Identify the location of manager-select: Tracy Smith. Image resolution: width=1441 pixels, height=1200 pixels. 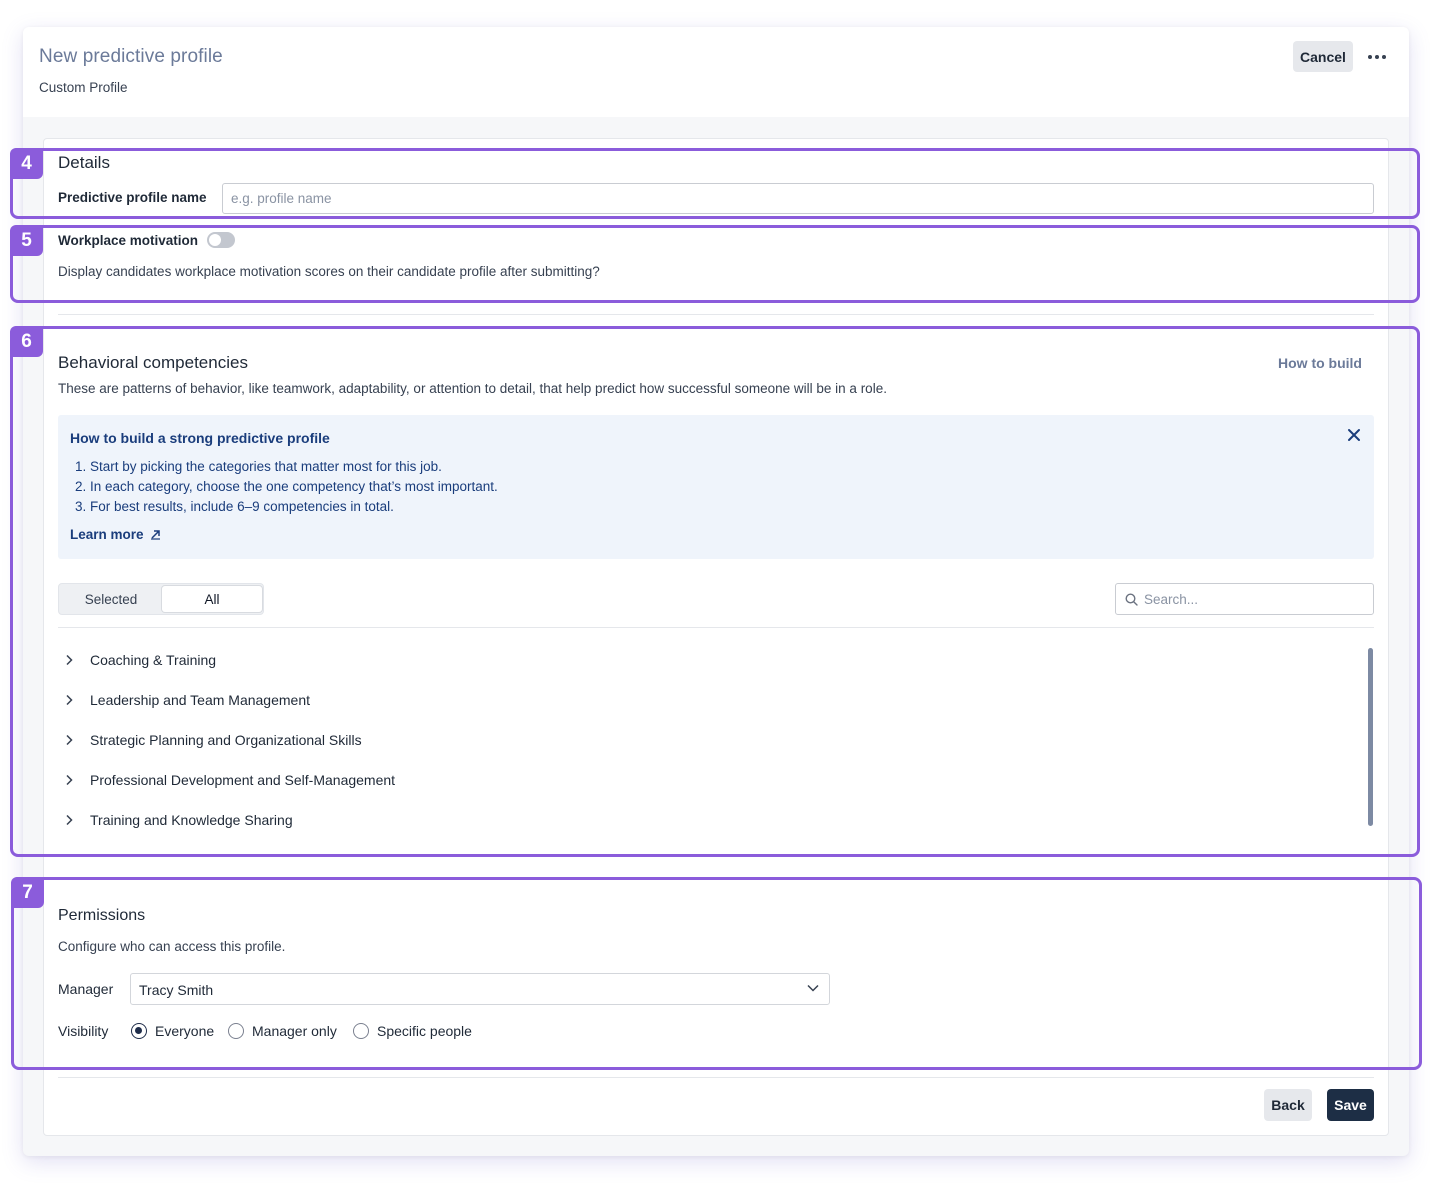
(480, 989).